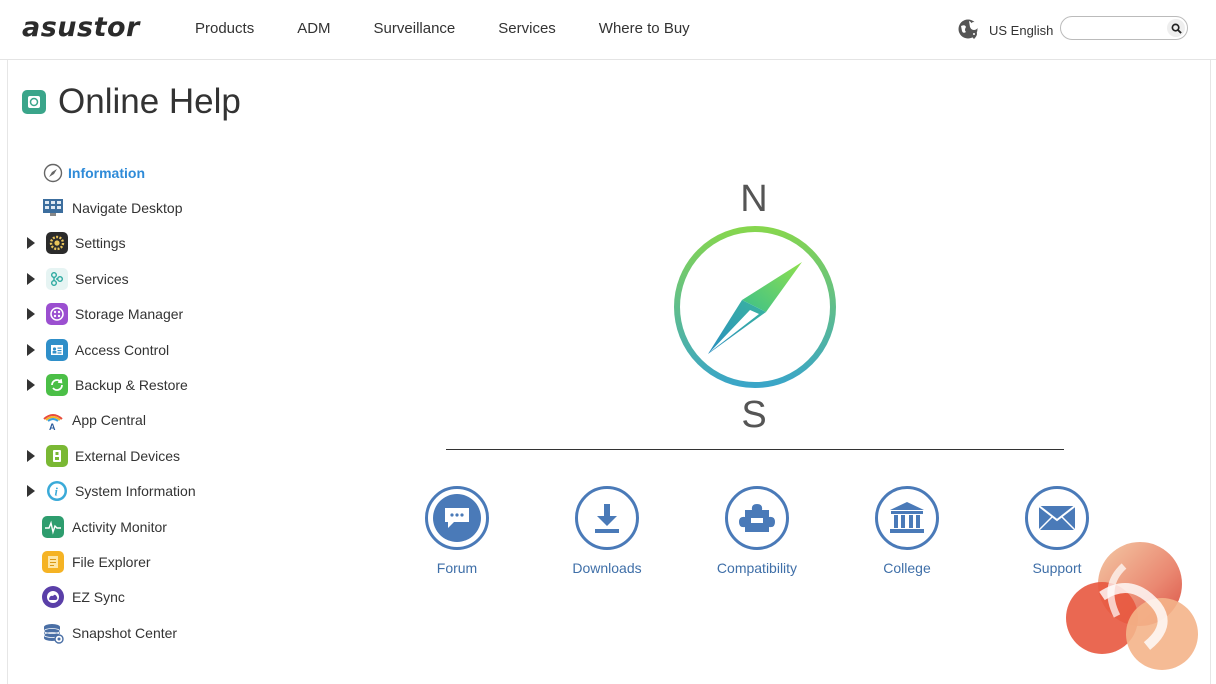 Image resolution: width=1216 pixels, height=684 pixels. Describe the element at coordinates (162, 597) in the screenshot. I see `sidebar-item-ez-sync: EZ Sync` at that location.